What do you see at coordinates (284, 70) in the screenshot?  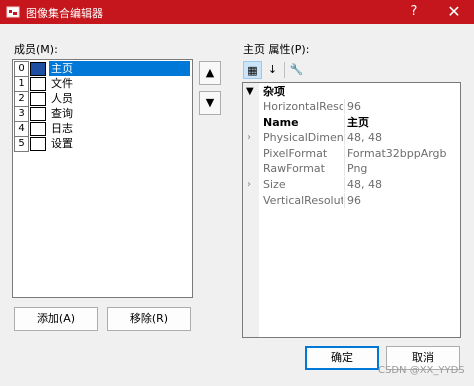 I see `toolbar-separator` at bounding box center [284, 70].